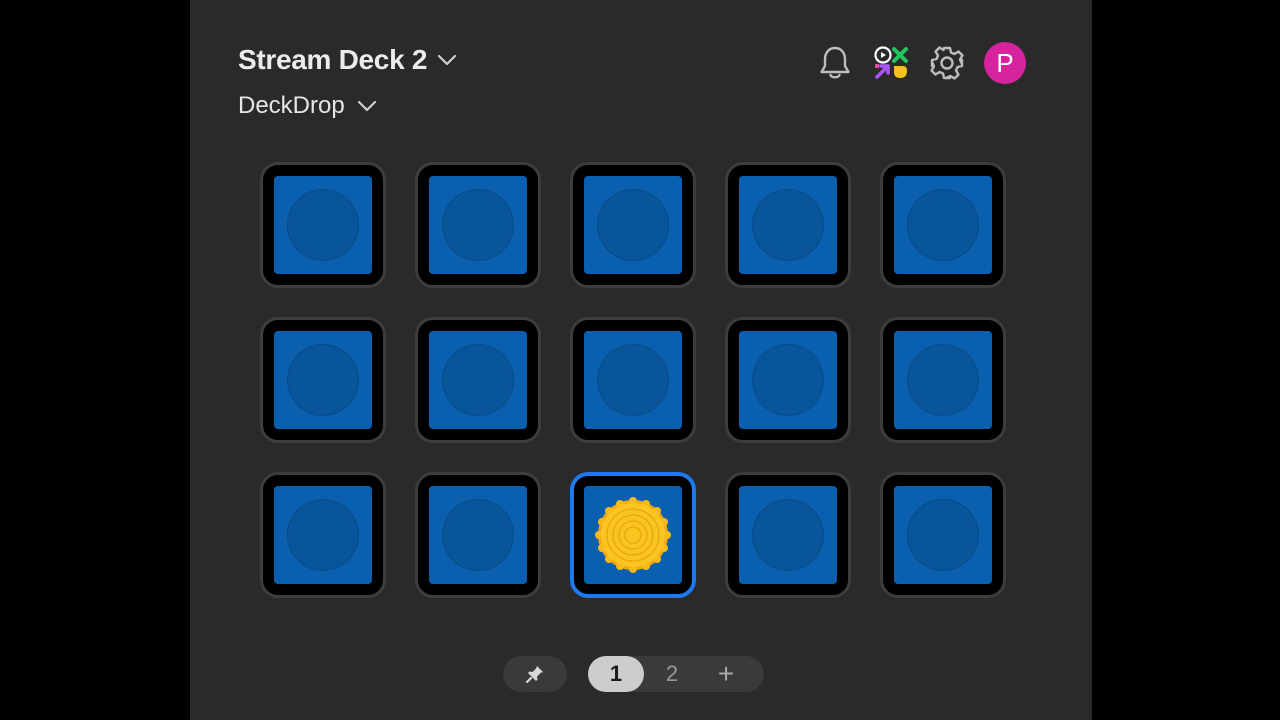 The image size is (1280, 720). Describe the element at coordinates (726, 674) in the screenshot. I see `add-page-button: +` at that location.